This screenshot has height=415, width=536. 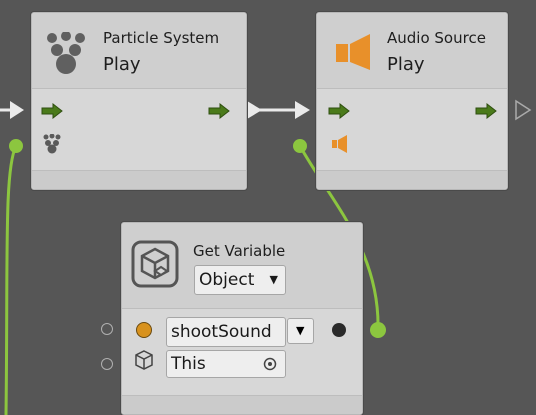 I want to click on node-category-label: Audio Source, so click(x=436, y=38).